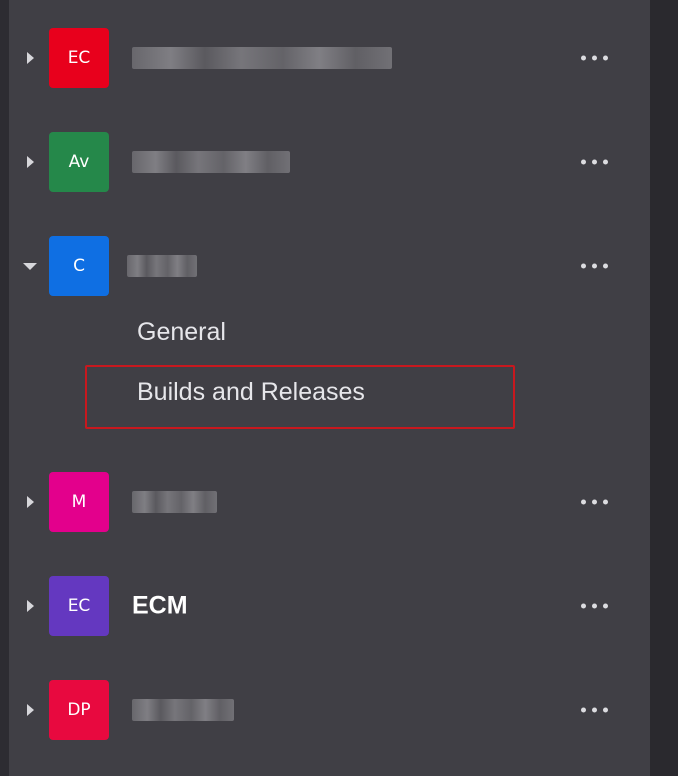 The width and height of the screenshot is (678, 776). Describe the element at coordinates (329, 606) in the screenshot. I see `team-item: EC ECM` at that location.